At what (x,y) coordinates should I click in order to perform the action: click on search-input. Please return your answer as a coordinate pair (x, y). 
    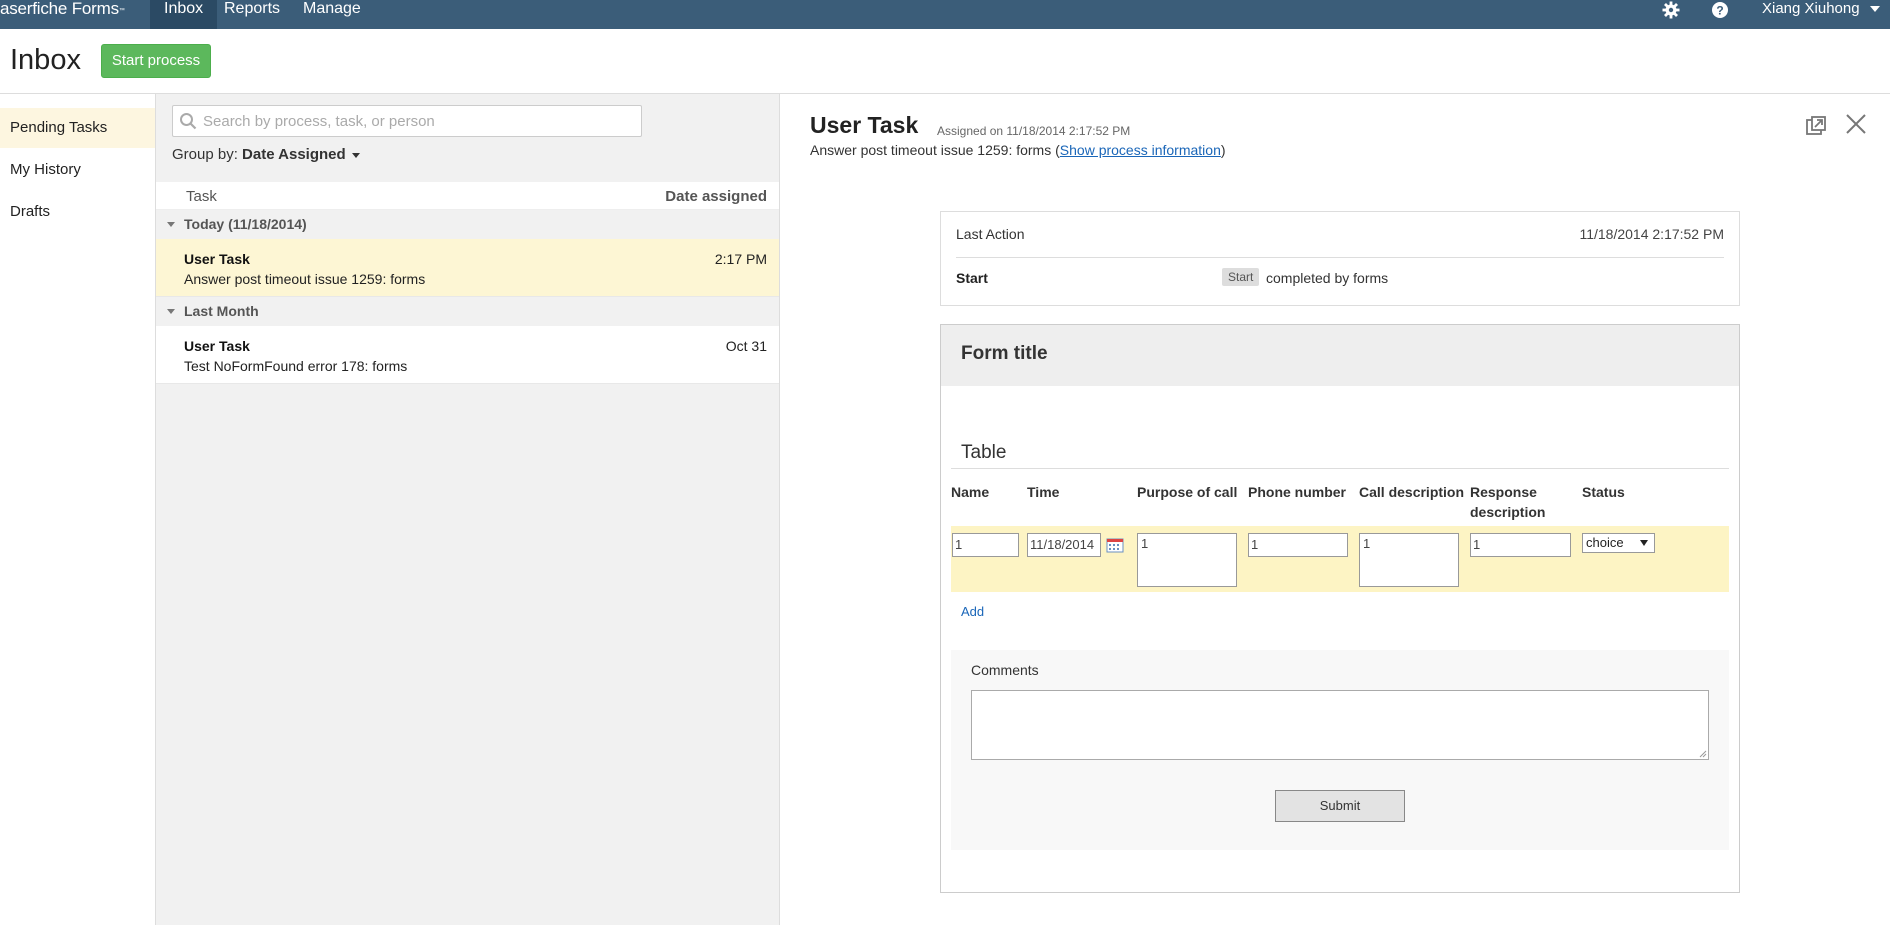
    Looking at the image, I should click on (418, 121).